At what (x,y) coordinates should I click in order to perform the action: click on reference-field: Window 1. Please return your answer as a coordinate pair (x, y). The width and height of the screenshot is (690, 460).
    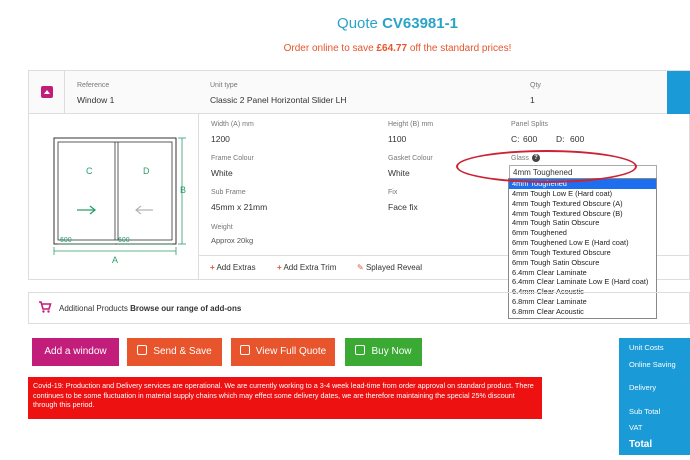
    Looking at the image, I should click on (95, 100).